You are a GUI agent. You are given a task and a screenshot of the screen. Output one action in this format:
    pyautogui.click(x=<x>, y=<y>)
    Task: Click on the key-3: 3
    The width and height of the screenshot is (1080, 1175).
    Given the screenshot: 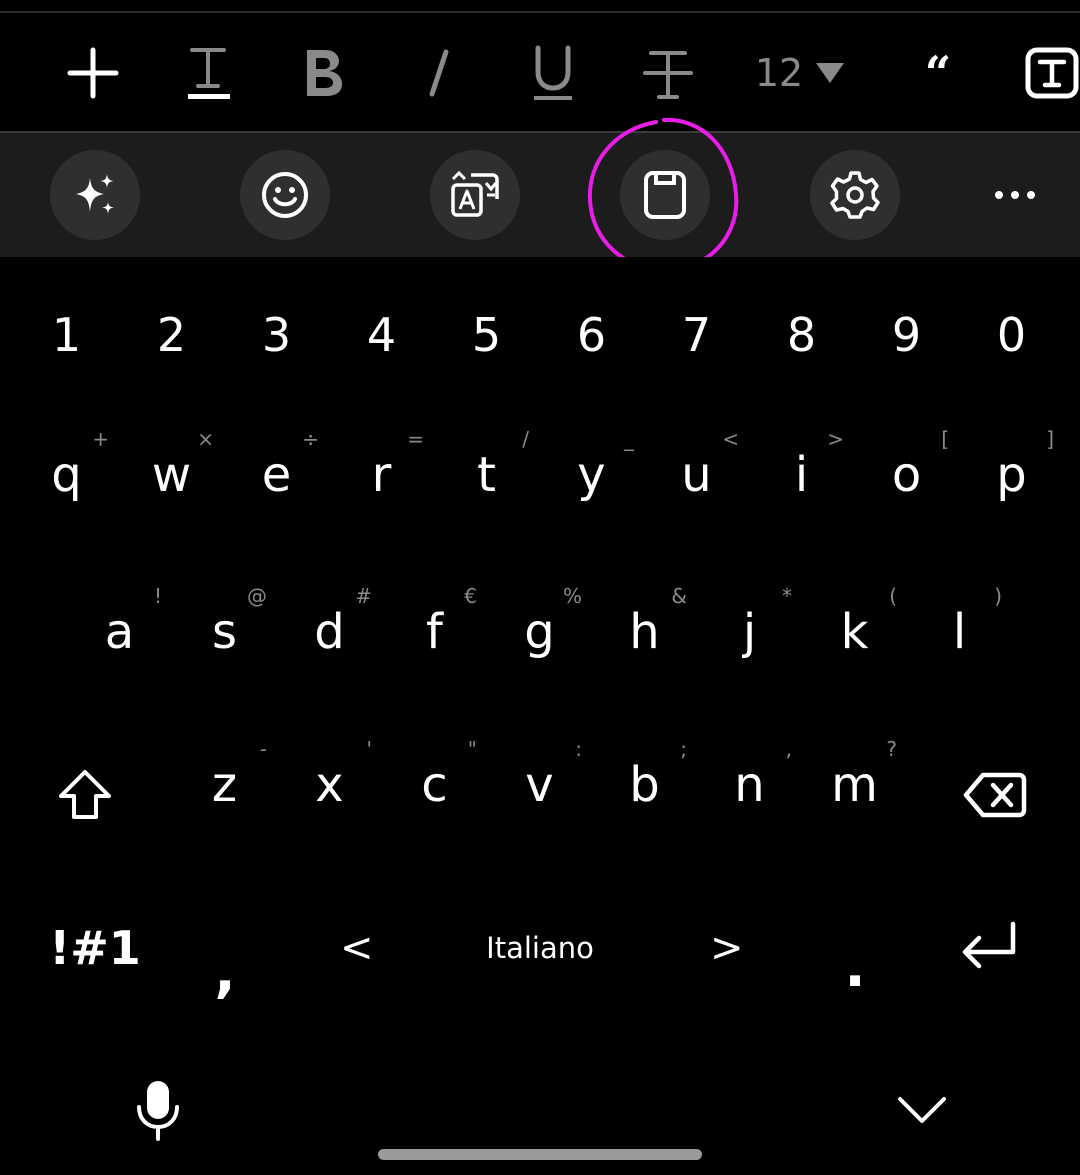 What is the action you would take?
    pyautogui.click(x=276, y=335)
    